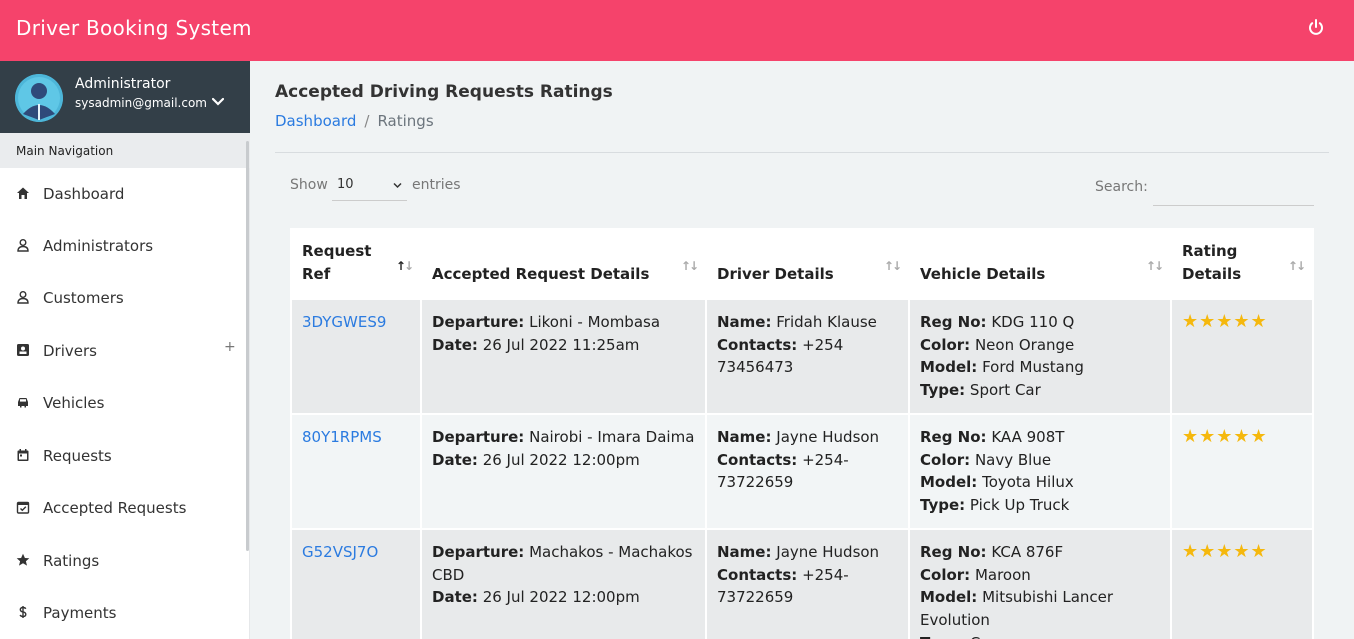 Image resolution: width=1354 pixels, height=639 pixels. What do you see at coordinates (356, 264) in the screenshot?
I see `column-header-request-ref: Request Ref ↑↓` at bounding box center [356, 264].